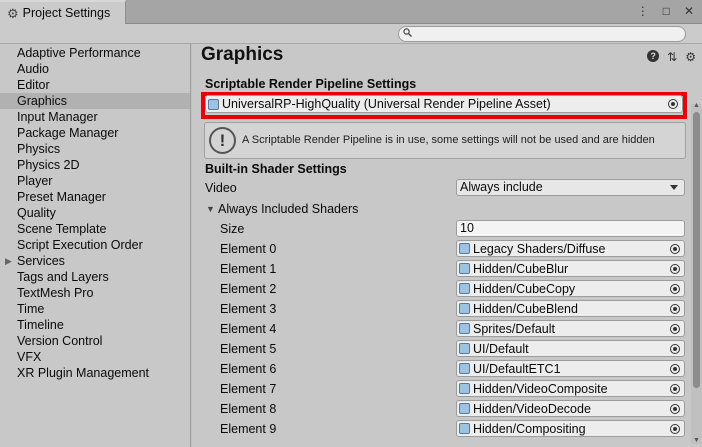  Describe the element at coordinates (288, 209) in the screenshot. I see `shaders-foldout-label: Always Included Shaders` at that location.